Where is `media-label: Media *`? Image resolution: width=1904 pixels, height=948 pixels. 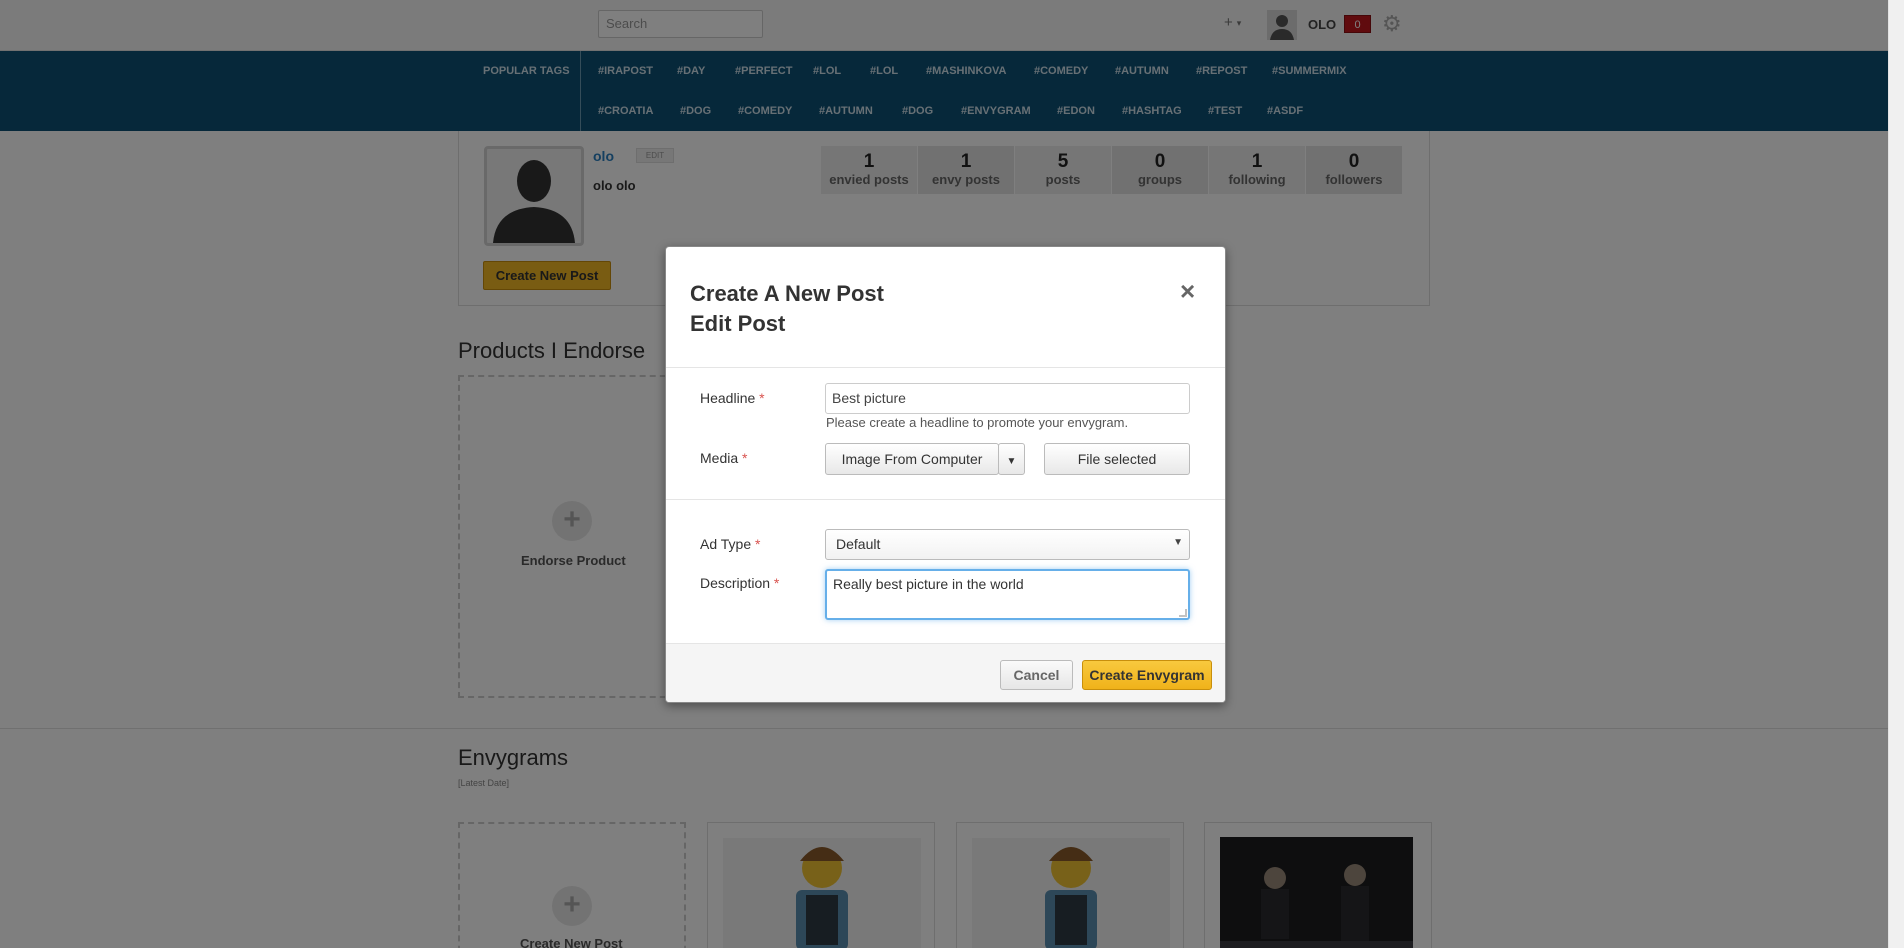 media-label: Media * is located at coordinates (723, 458).